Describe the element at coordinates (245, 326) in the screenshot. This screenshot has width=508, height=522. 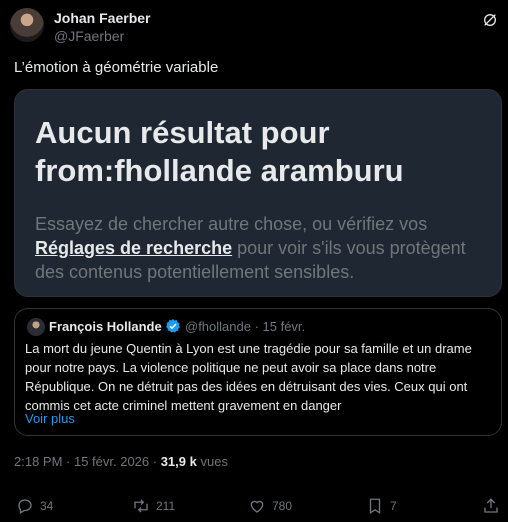
I see `quoted-handle-date: @fhollande · 15 févr.` at that location.